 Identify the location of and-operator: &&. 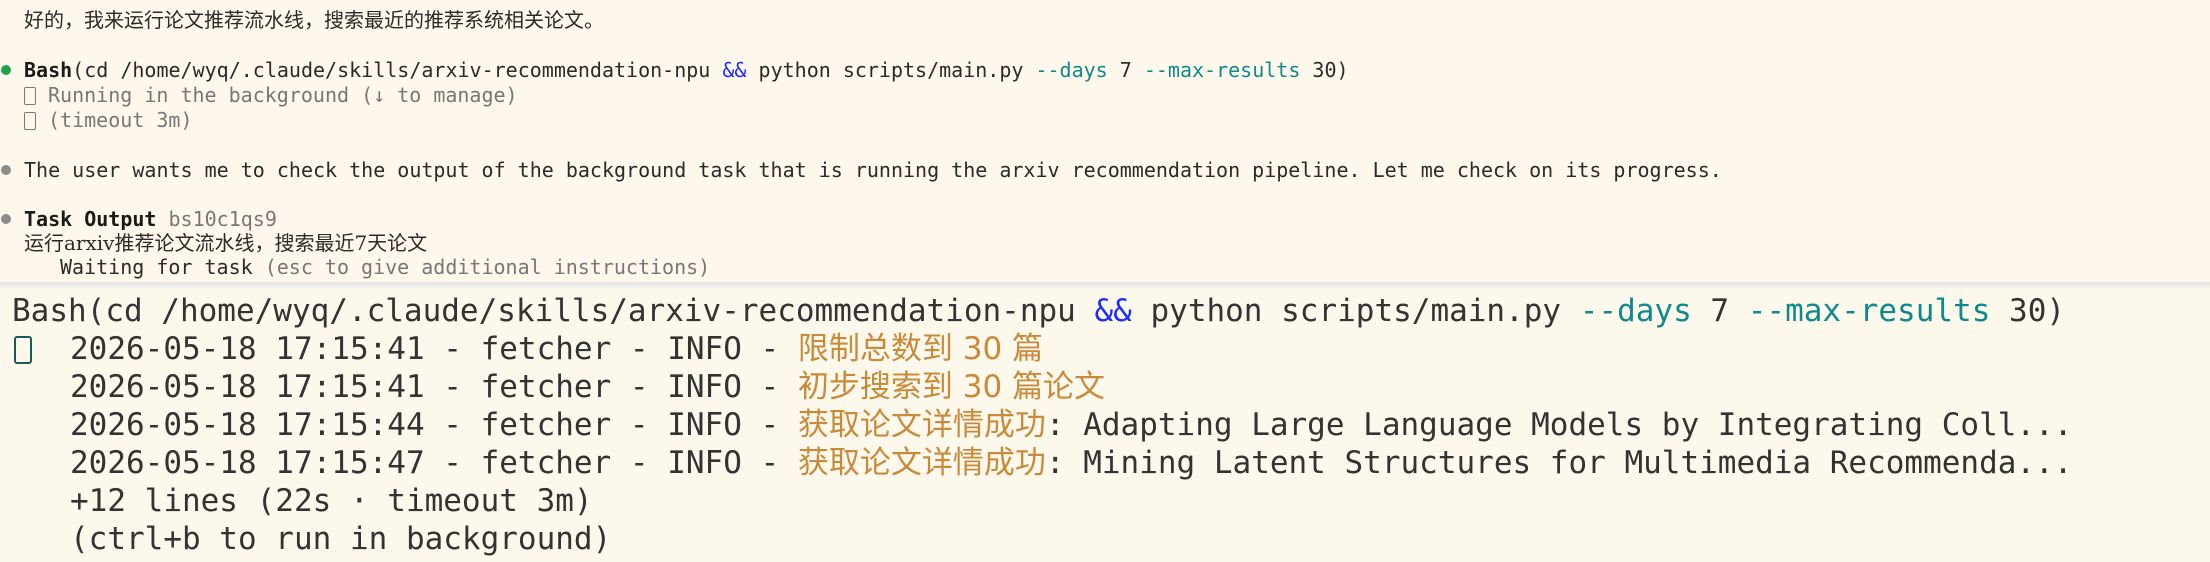
(734, 70).